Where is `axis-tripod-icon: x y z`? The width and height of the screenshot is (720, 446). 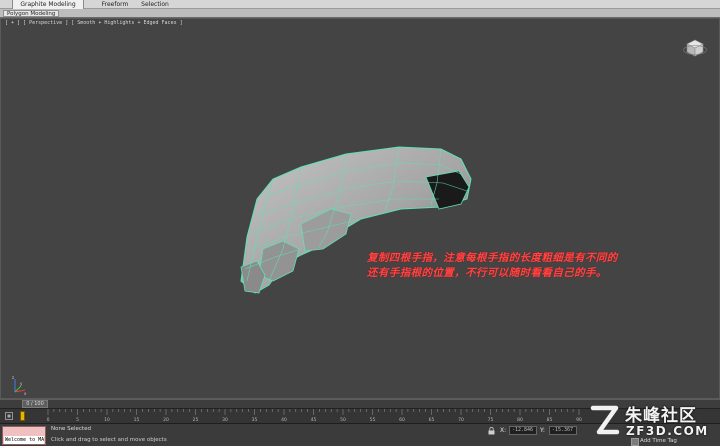 axis-tripod-icon: x y z is located at coordinates (19, 385).